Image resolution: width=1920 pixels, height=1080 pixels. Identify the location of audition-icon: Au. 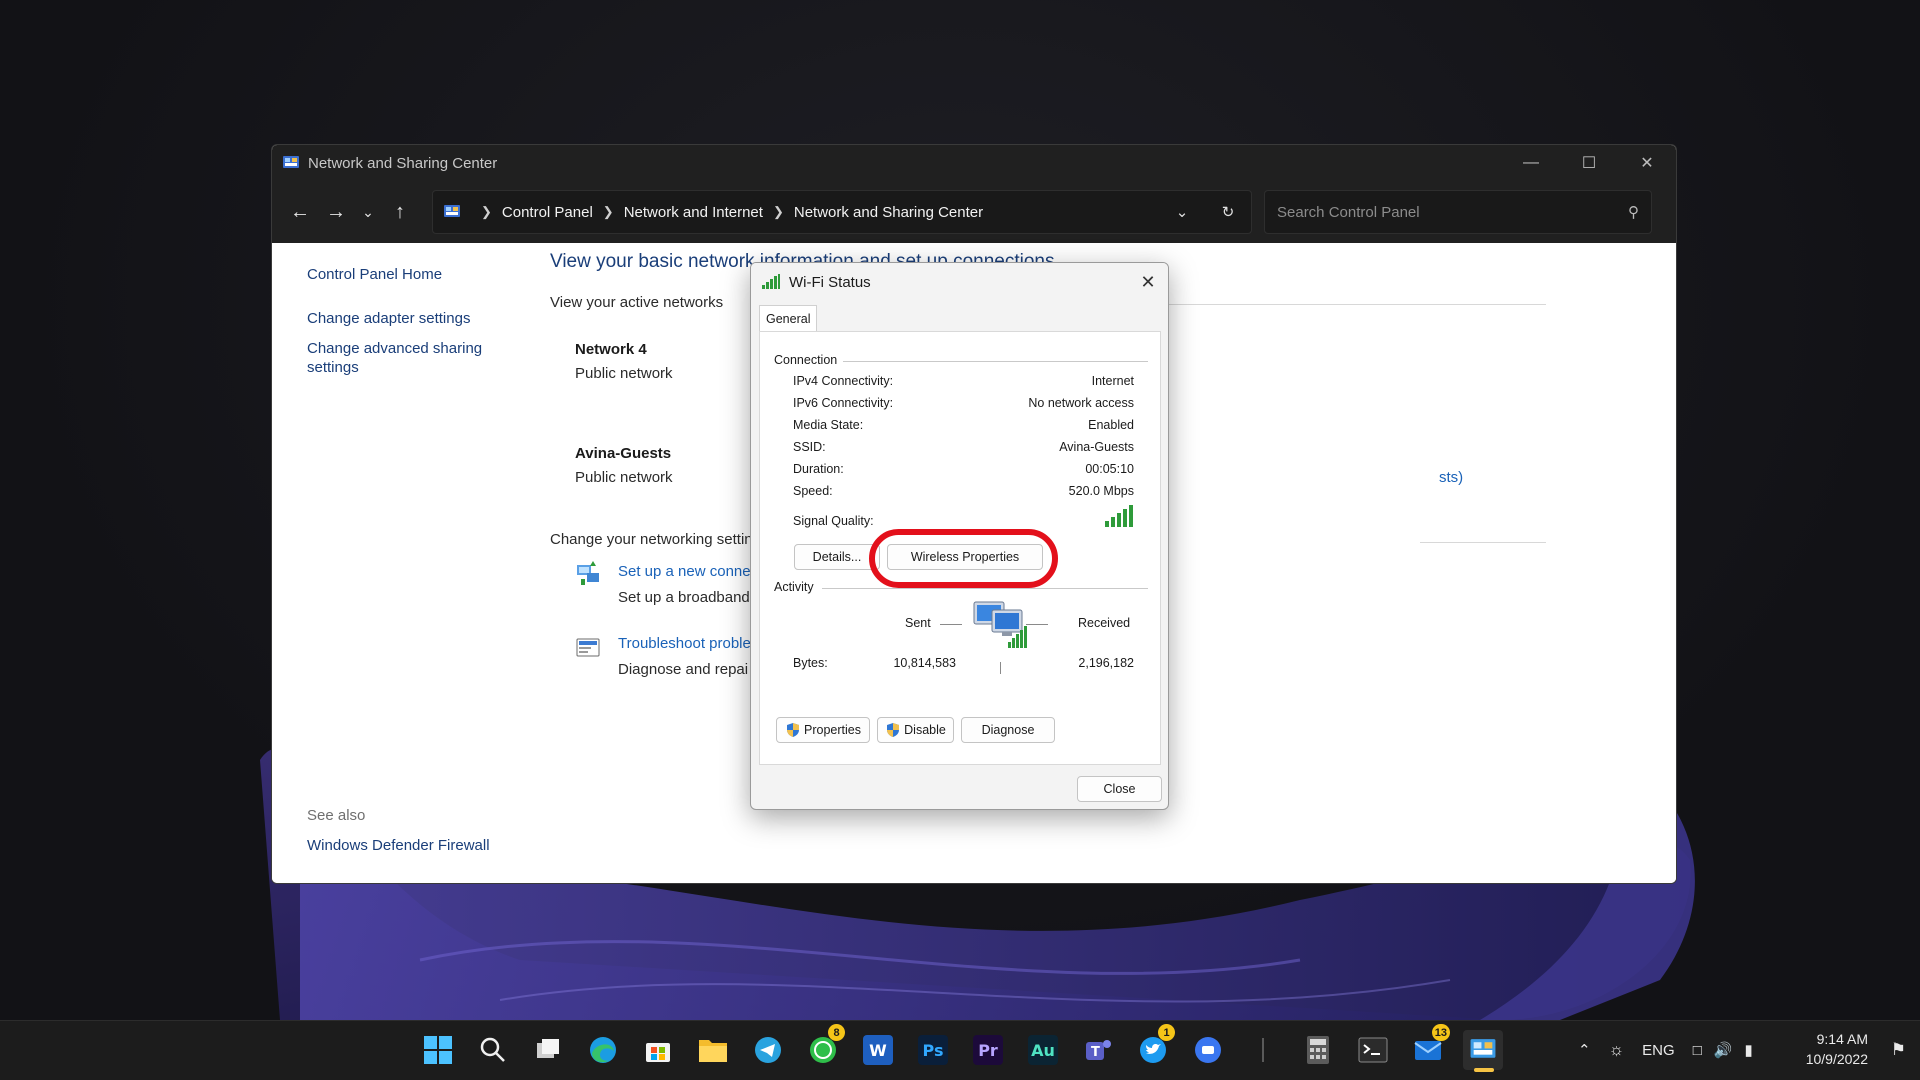
(1043, 1050).